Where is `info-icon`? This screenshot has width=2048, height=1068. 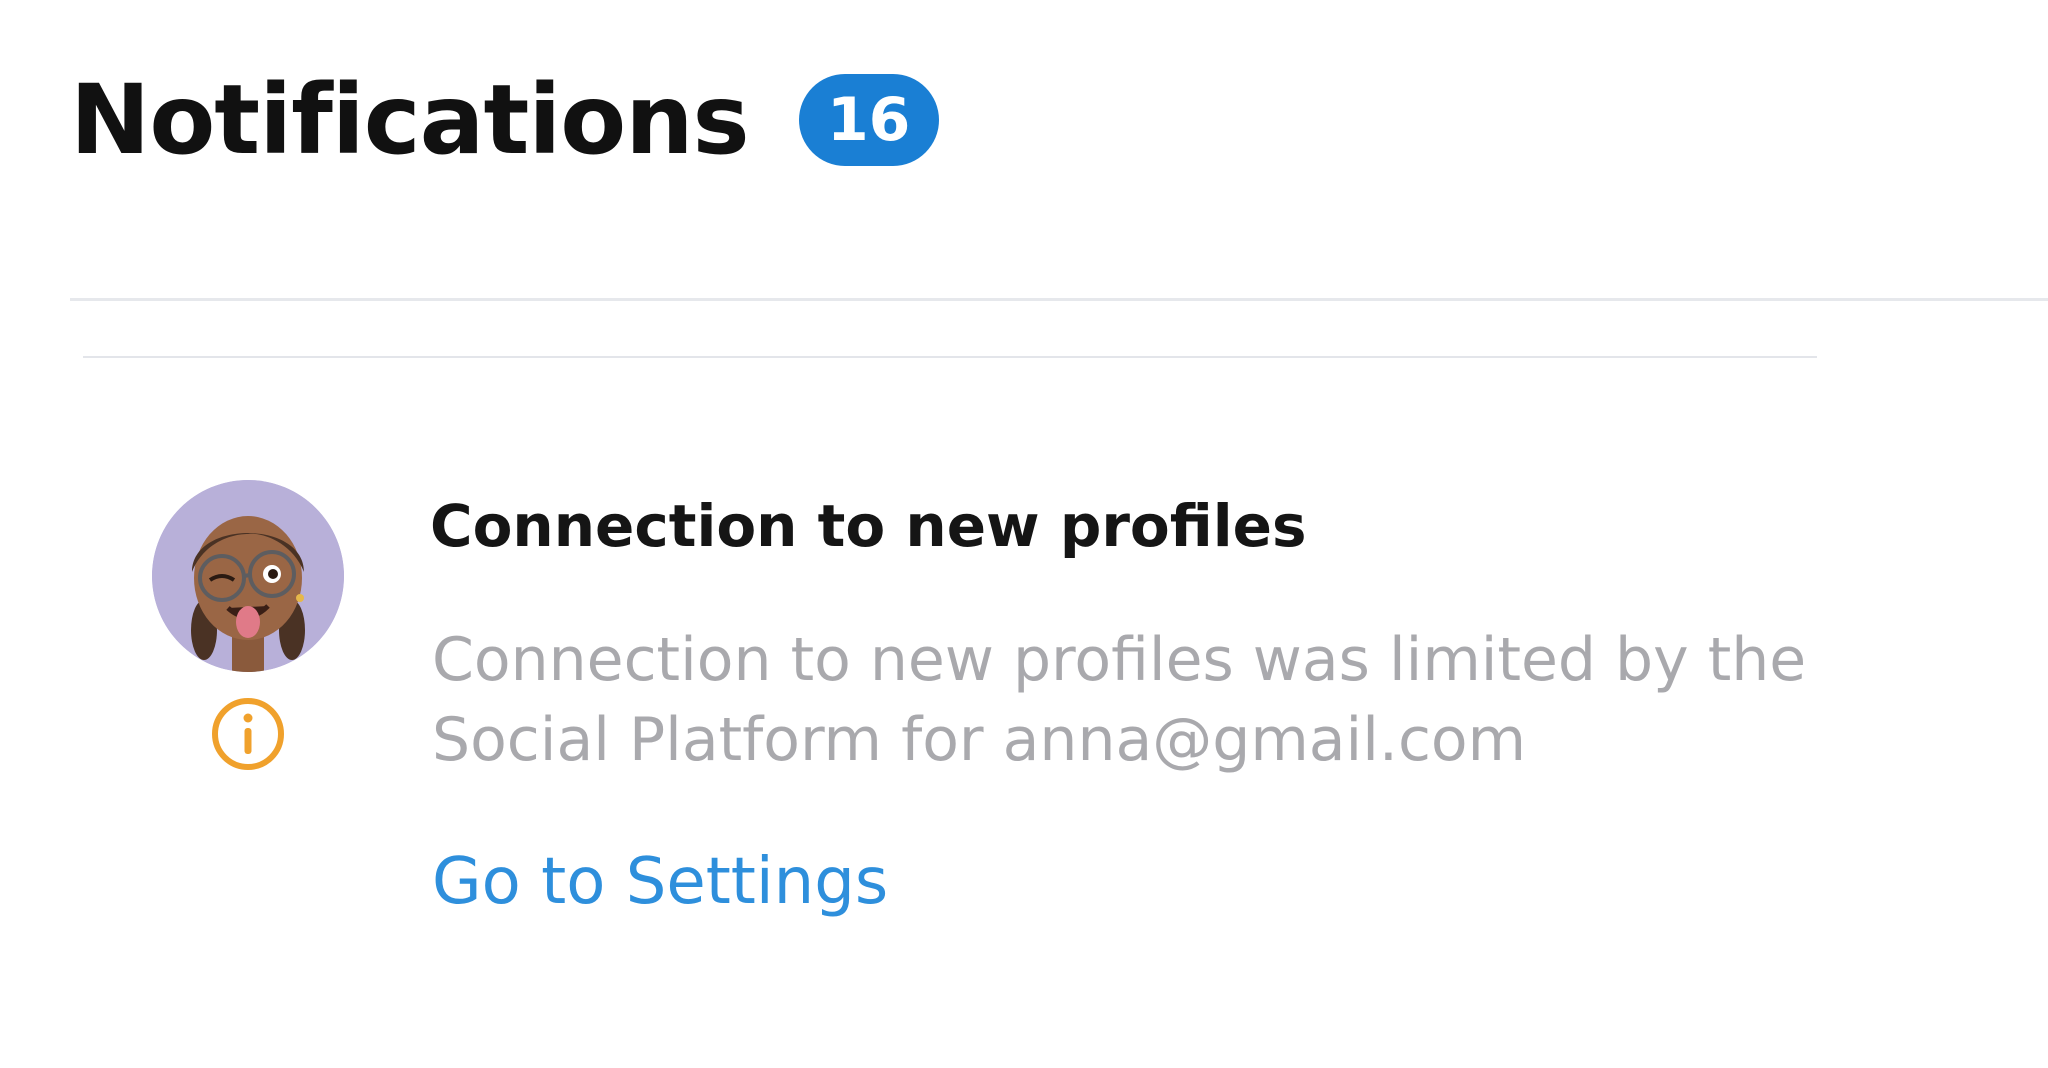
info-icon is located at coordinates (248, 734).